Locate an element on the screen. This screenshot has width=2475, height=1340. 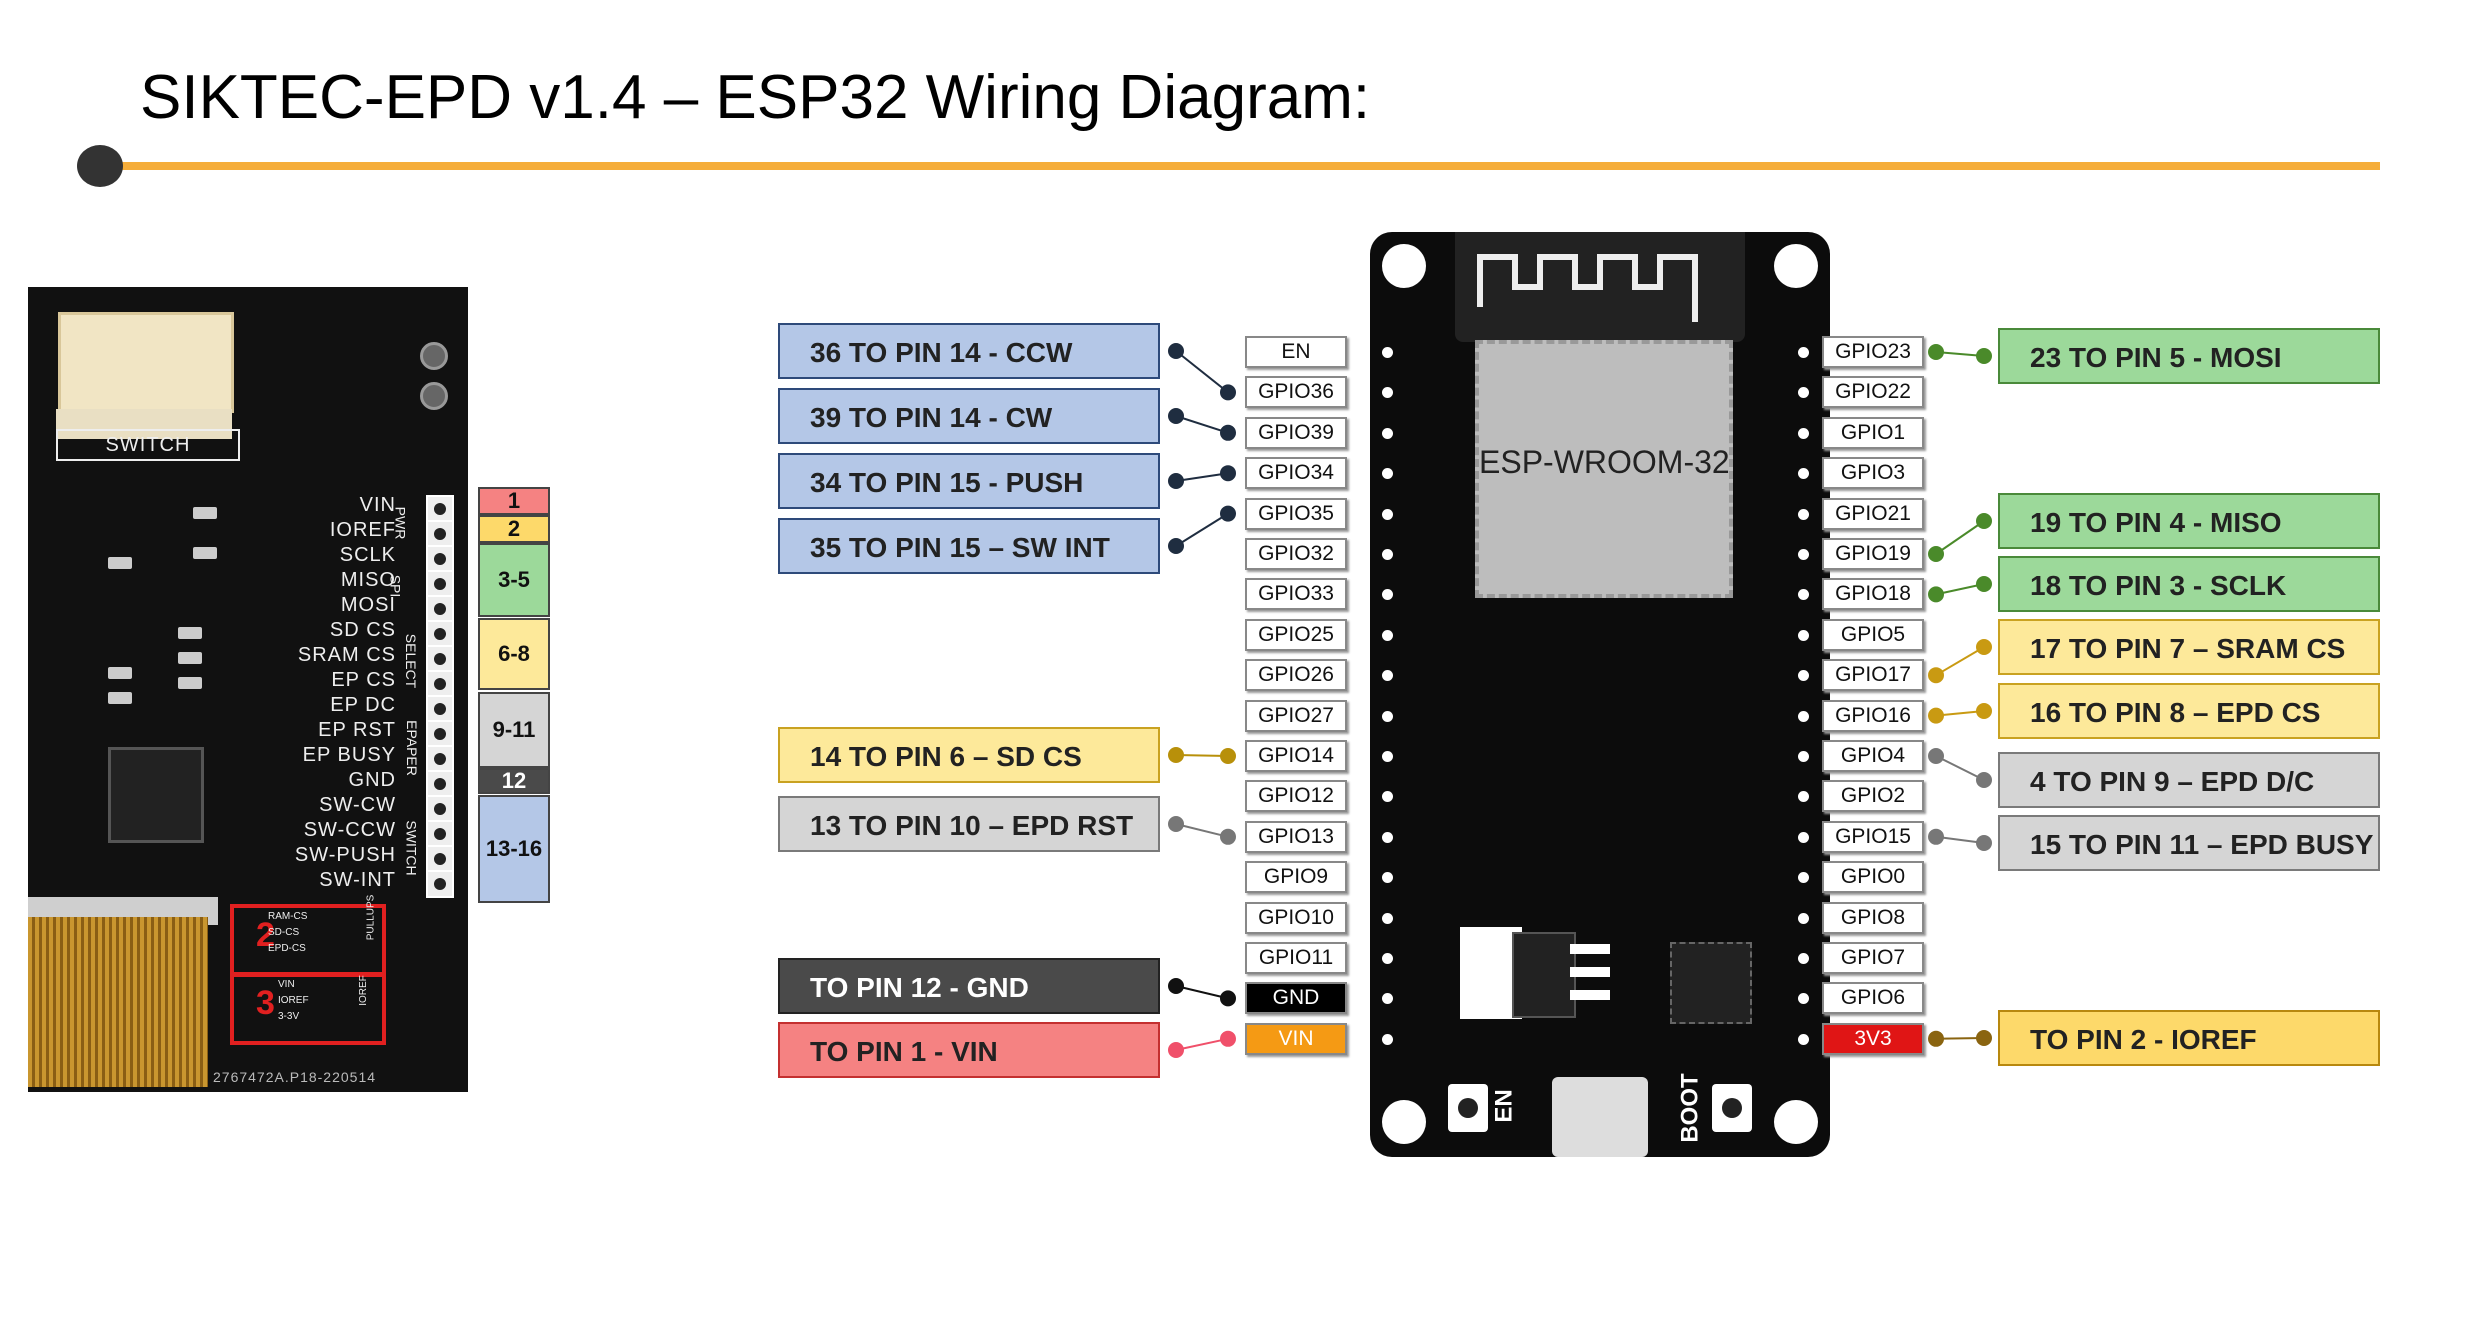
esp-pin-label: GPIO32 is located at coordinates (1296, 554).